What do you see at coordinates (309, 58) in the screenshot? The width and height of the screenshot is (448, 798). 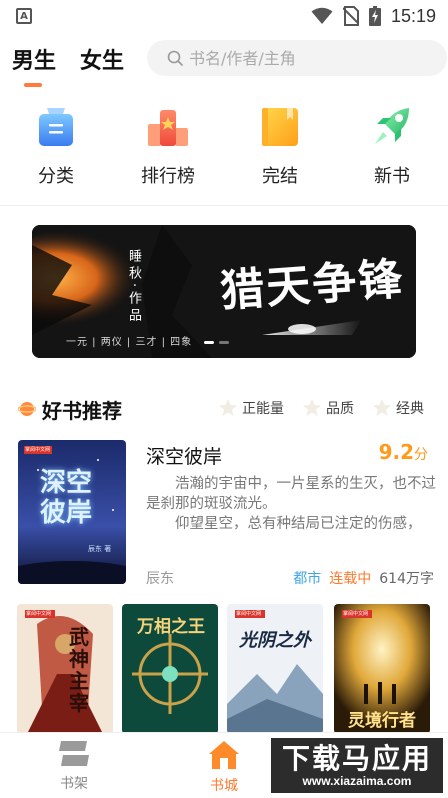 I see `search-input` at bounding box center [309, 58].